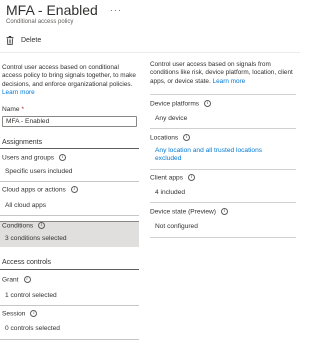  I want to click on session-divider, so click(69, 339).